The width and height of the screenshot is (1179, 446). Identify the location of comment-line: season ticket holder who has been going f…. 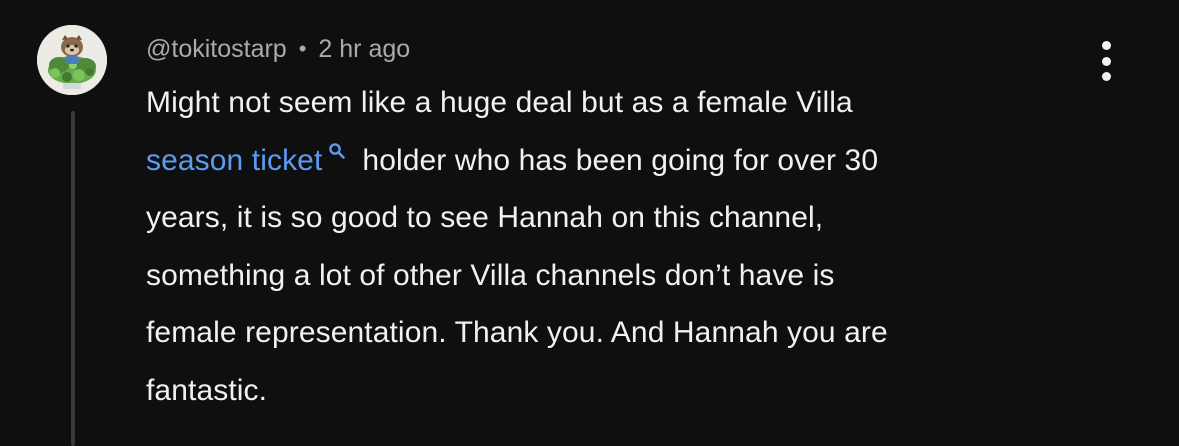
(626, 161).